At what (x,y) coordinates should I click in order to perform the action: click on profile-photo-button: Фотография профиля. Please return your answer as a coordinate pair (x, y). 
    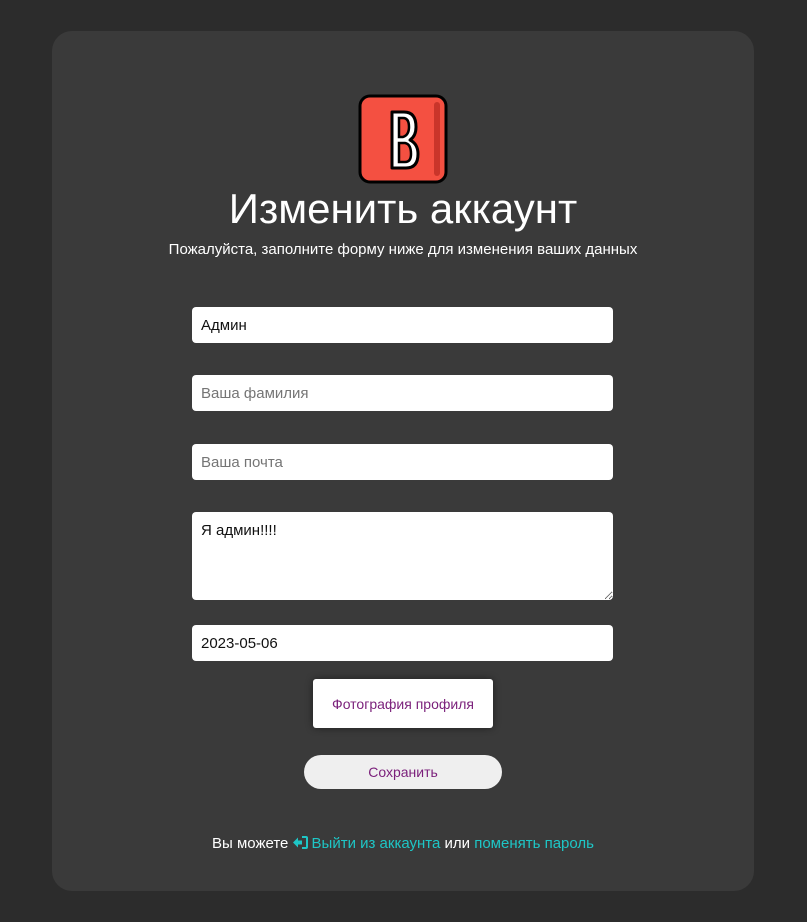
    Looking at the image, I should click on (403, 703).